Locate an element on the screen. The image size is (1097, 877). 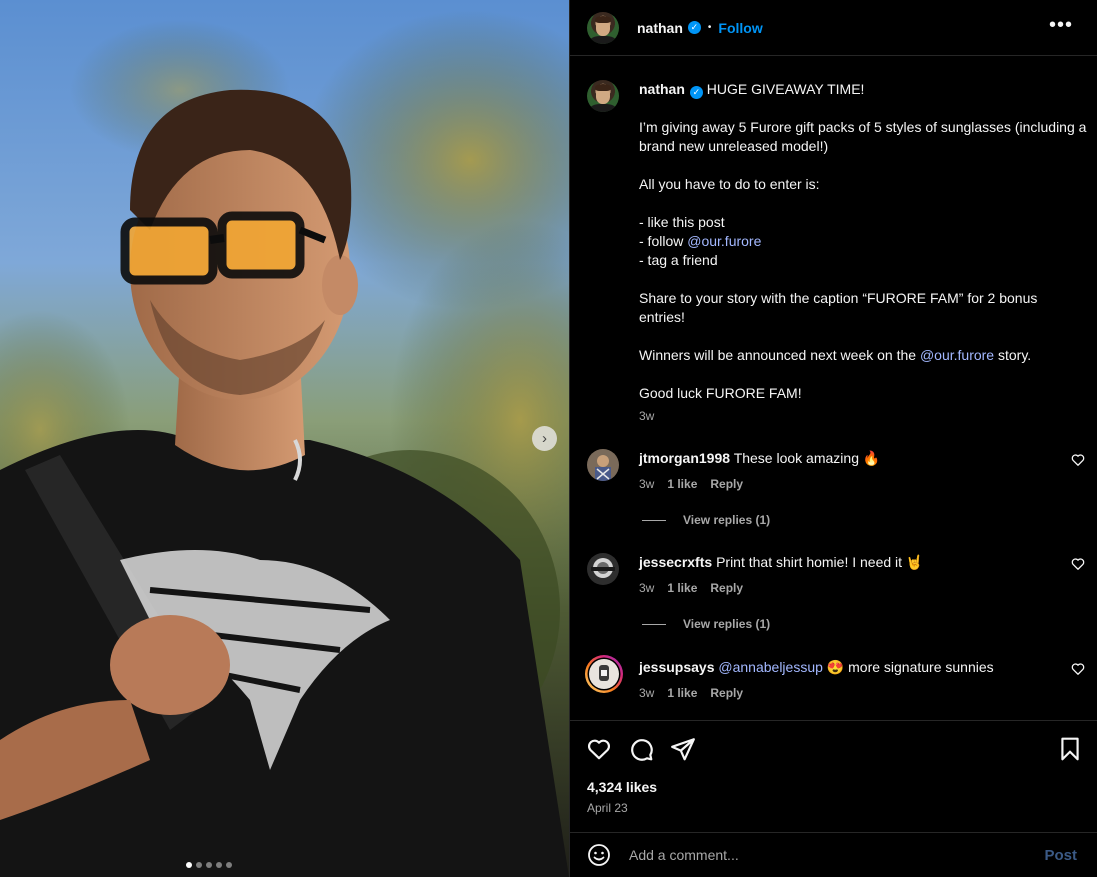
post-comment-button: Post is located at coordinates (1060, 855).